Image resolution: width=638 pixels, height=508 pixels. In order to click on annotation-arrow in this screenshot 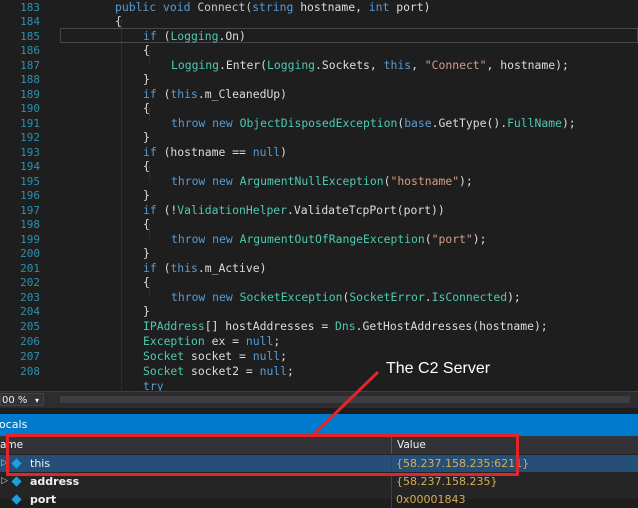, I will do `click(345, 404)`.